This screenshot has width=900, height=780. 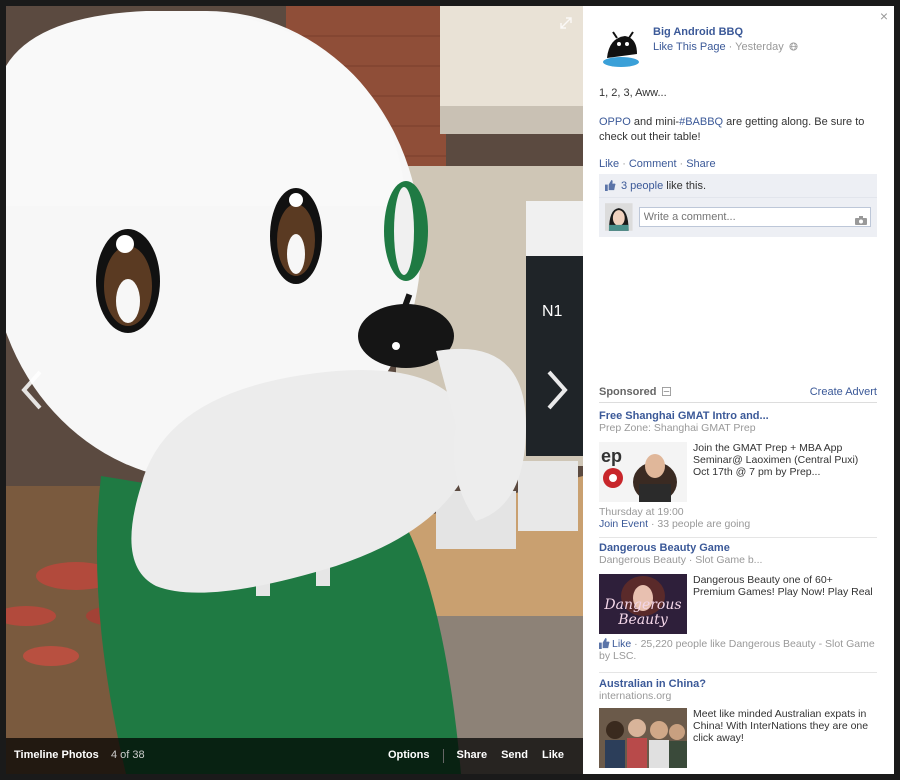 I want to click on like-post-link: Like, so click(x=609, y=164).